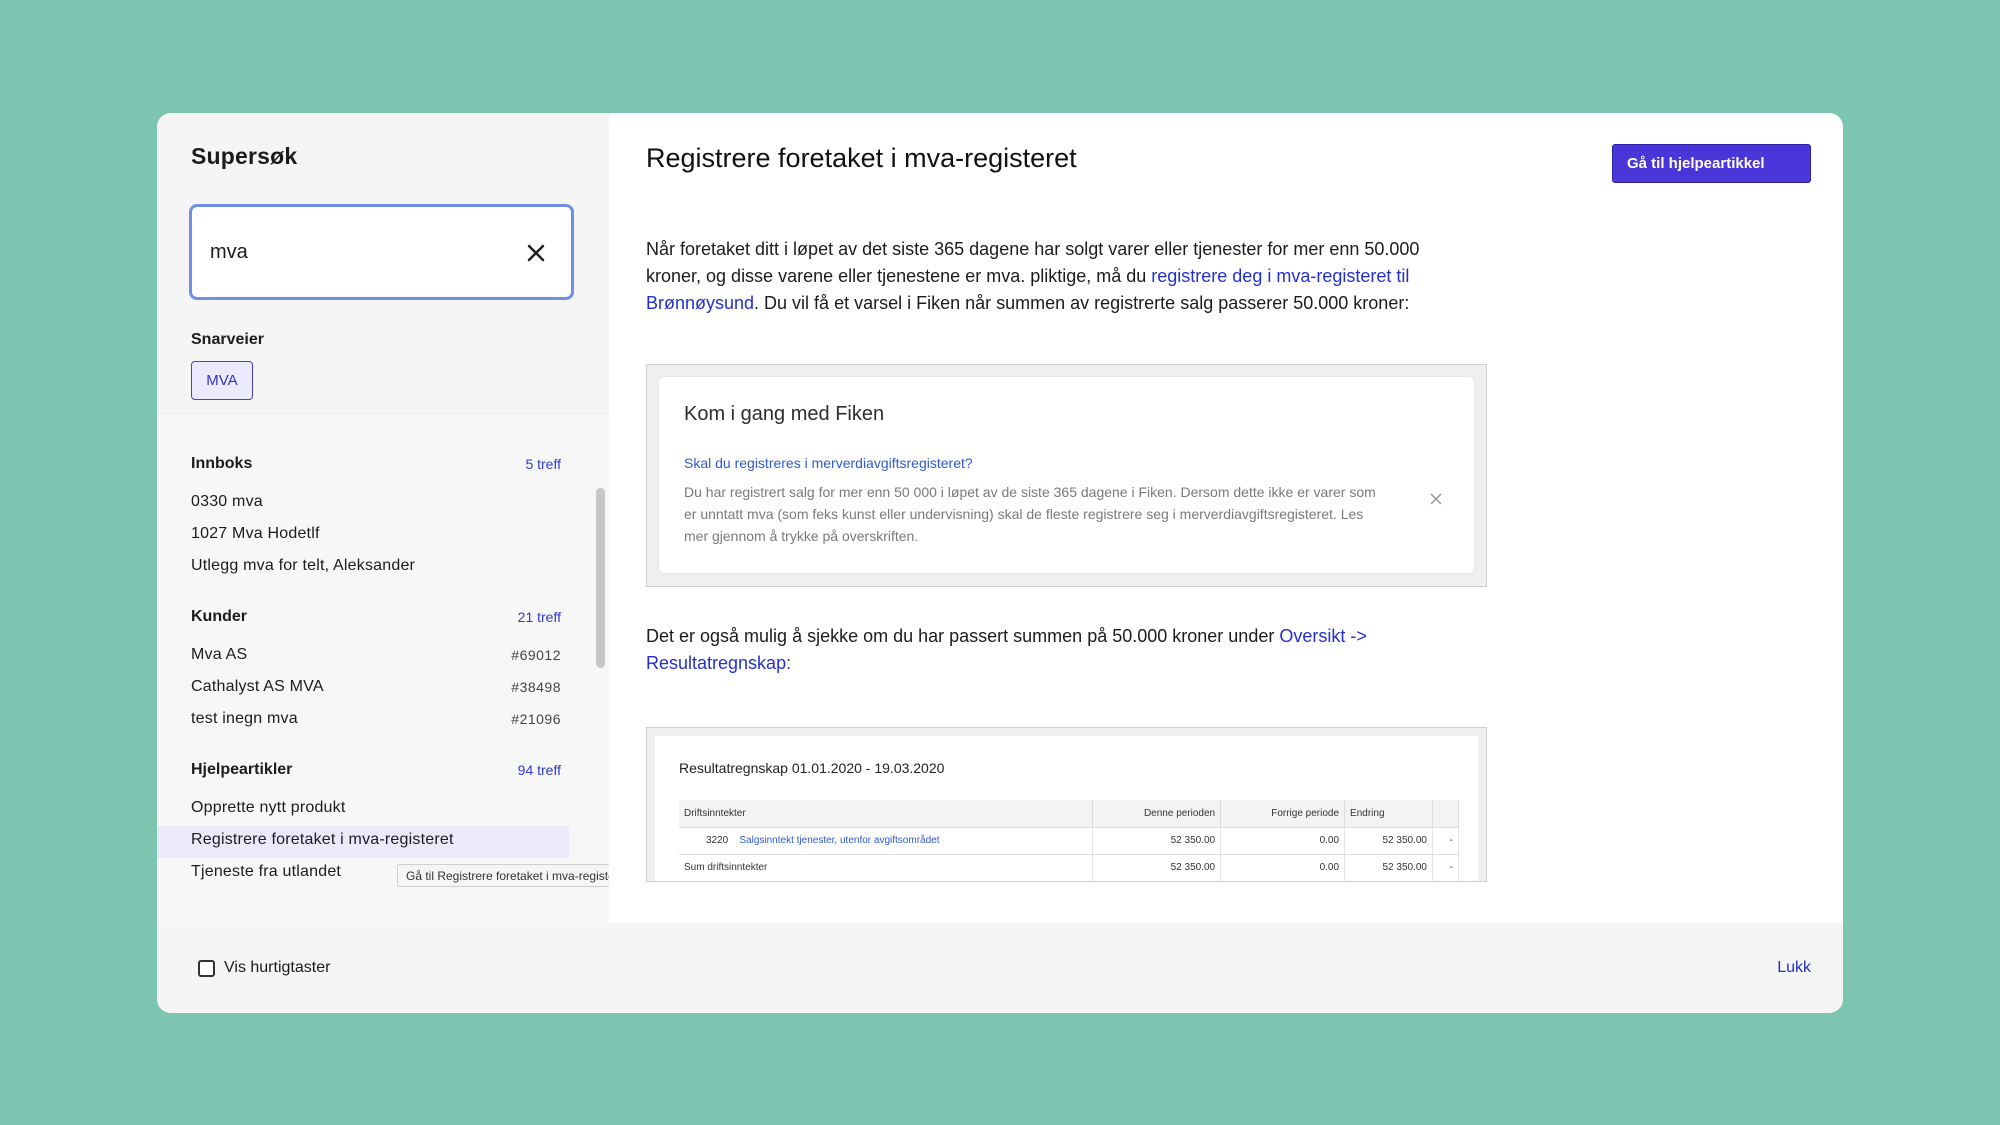 The height and width of the screenshot is (1125, 2000). What do you see at coordinates (543, 464) in the screenshot?
I see `section-count: 5 treff` at bounding box center [543, 464].